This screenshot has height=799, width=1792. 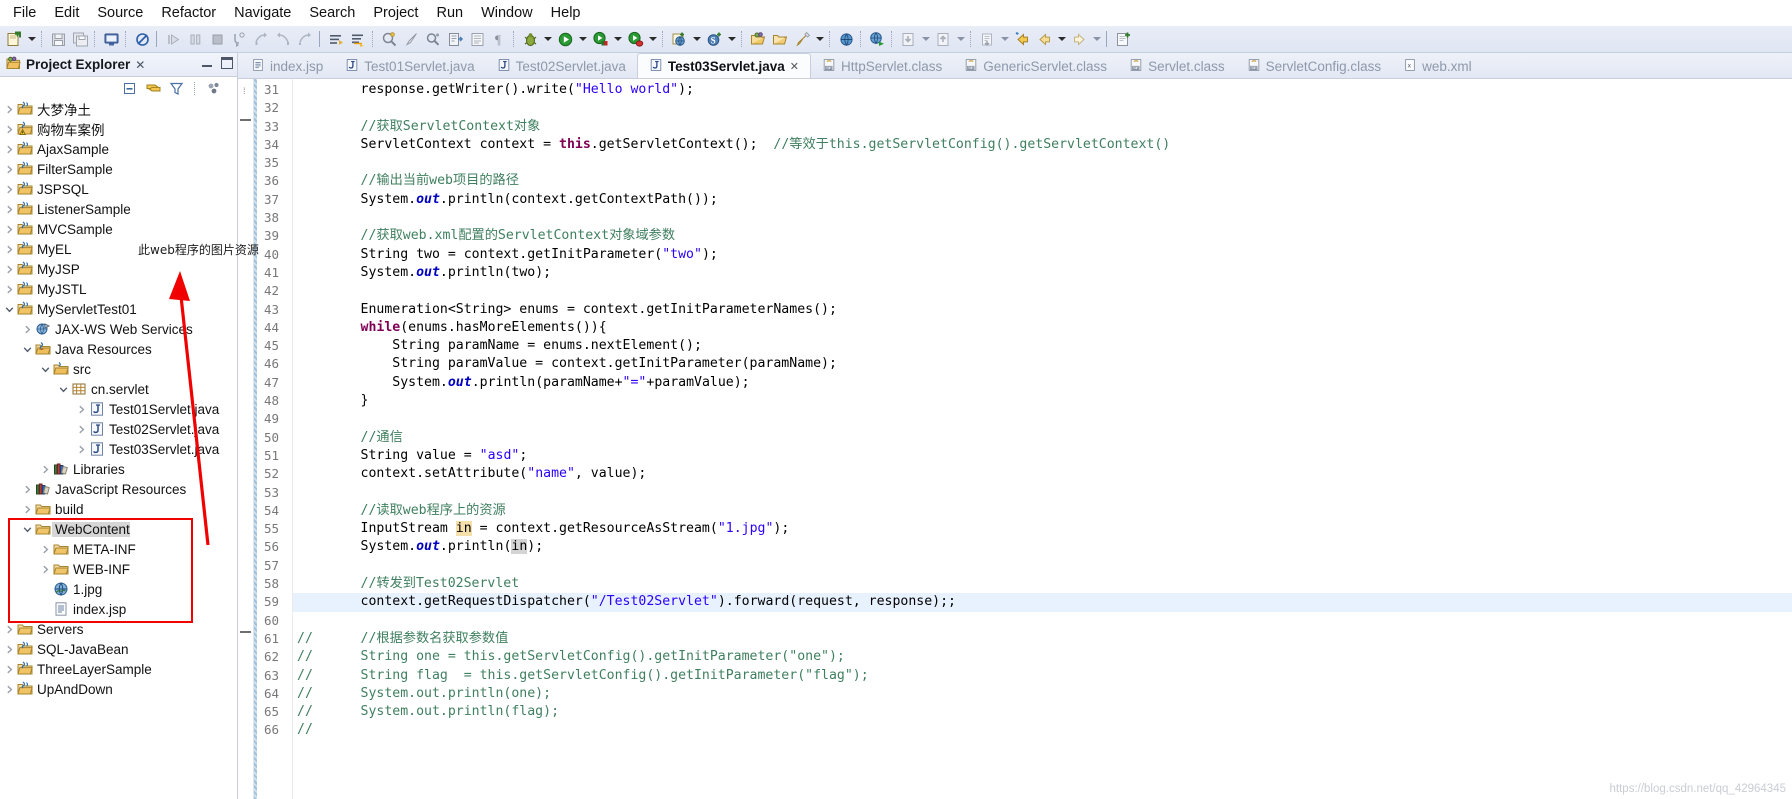 I want to click on tree-item: FilterSample, so click(x=118, y=169).